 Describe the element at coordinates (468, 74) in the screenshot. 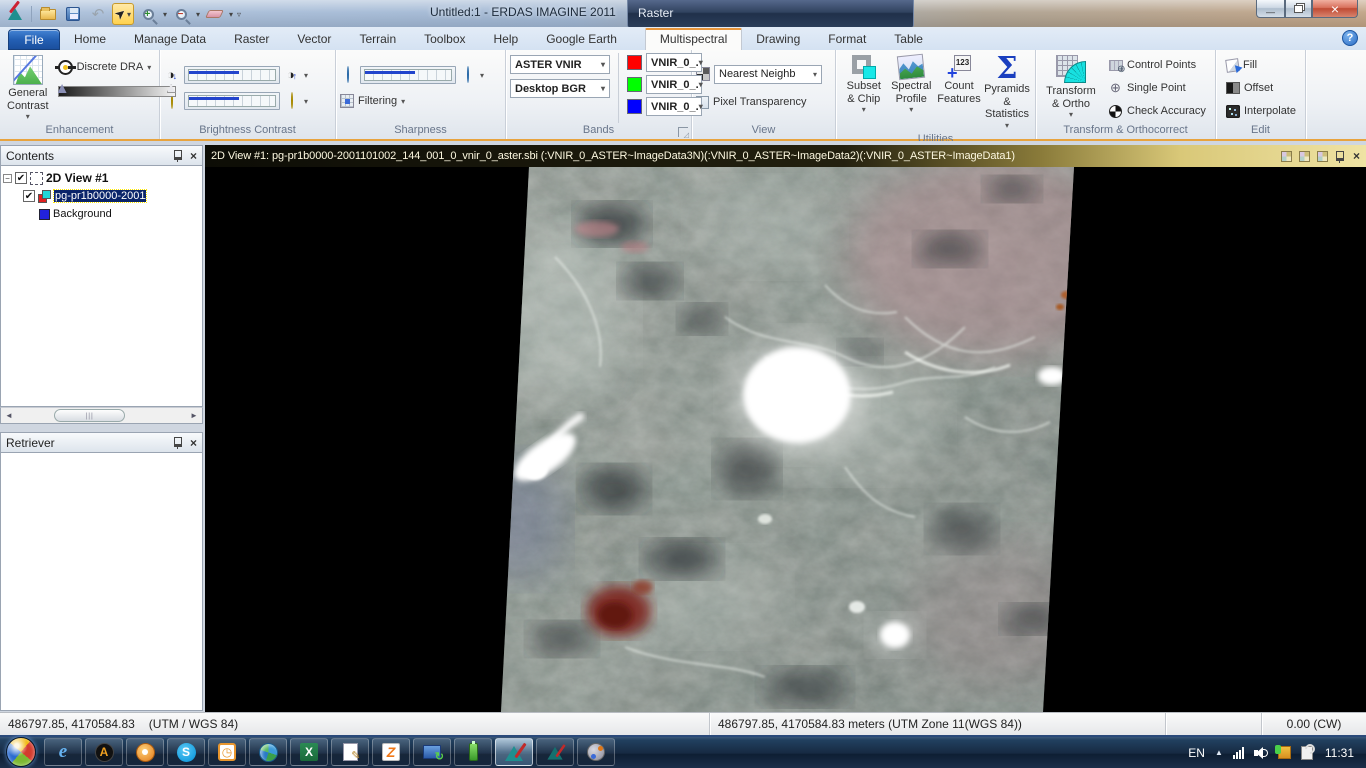

I see `sharpness-increase-button` at that location.